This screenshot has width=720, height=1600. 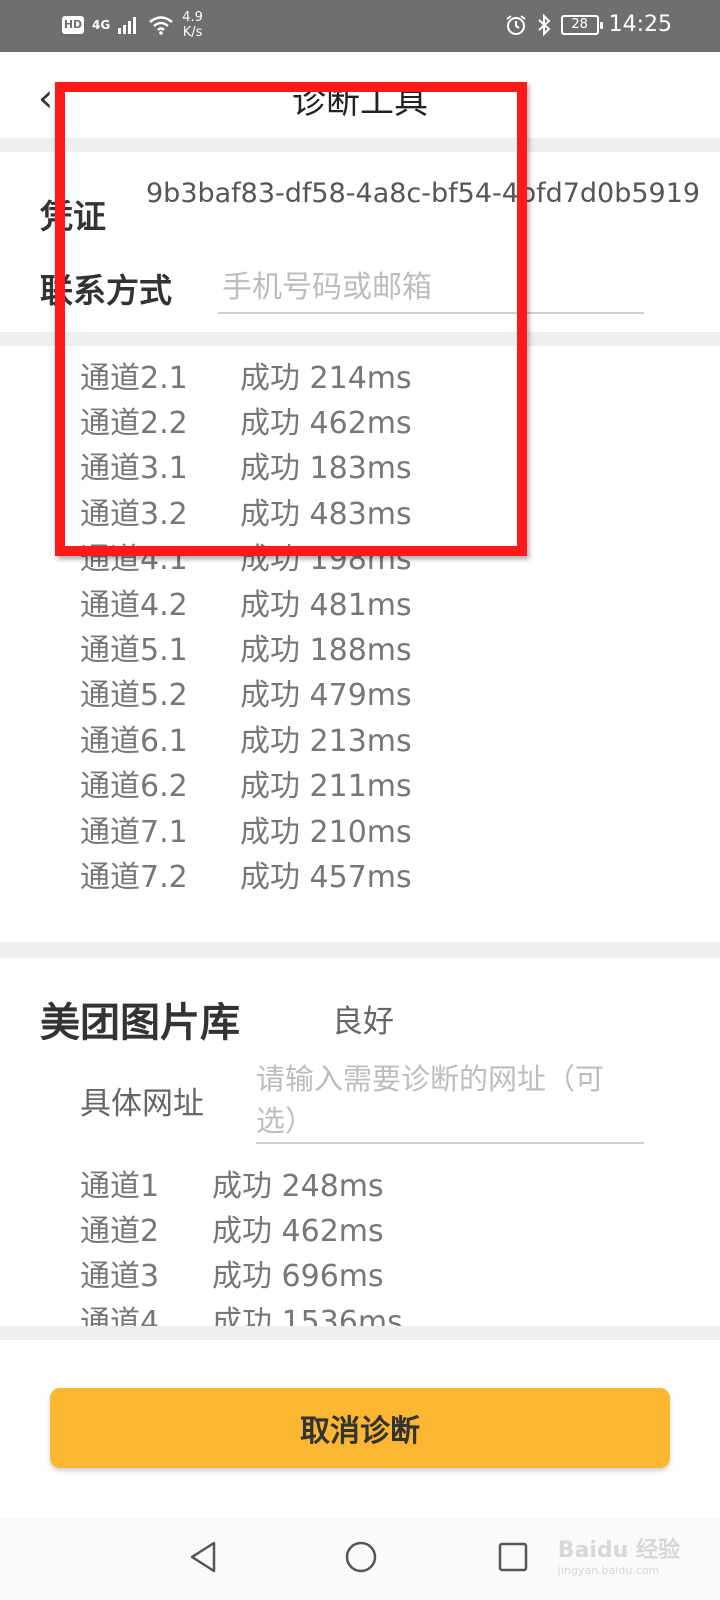 I want to click on list-item: 通道2.2 成功 462ms, so click(x=246, y=419).